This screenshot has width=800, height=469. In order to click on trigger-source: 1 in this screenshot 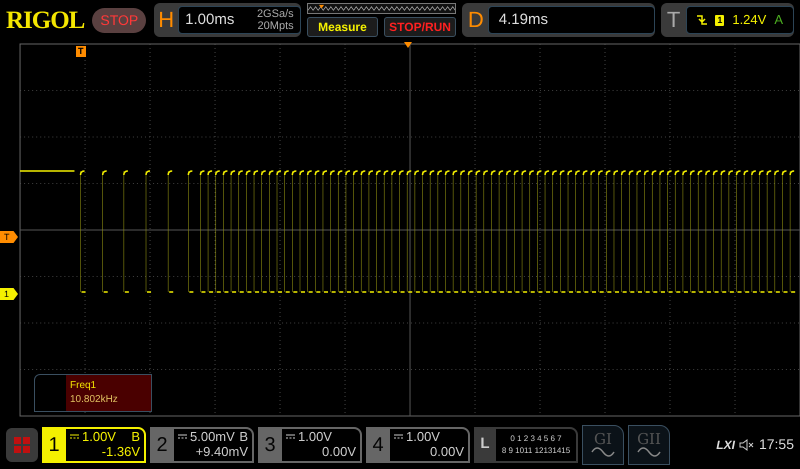, I will do `click(719, 20)`.